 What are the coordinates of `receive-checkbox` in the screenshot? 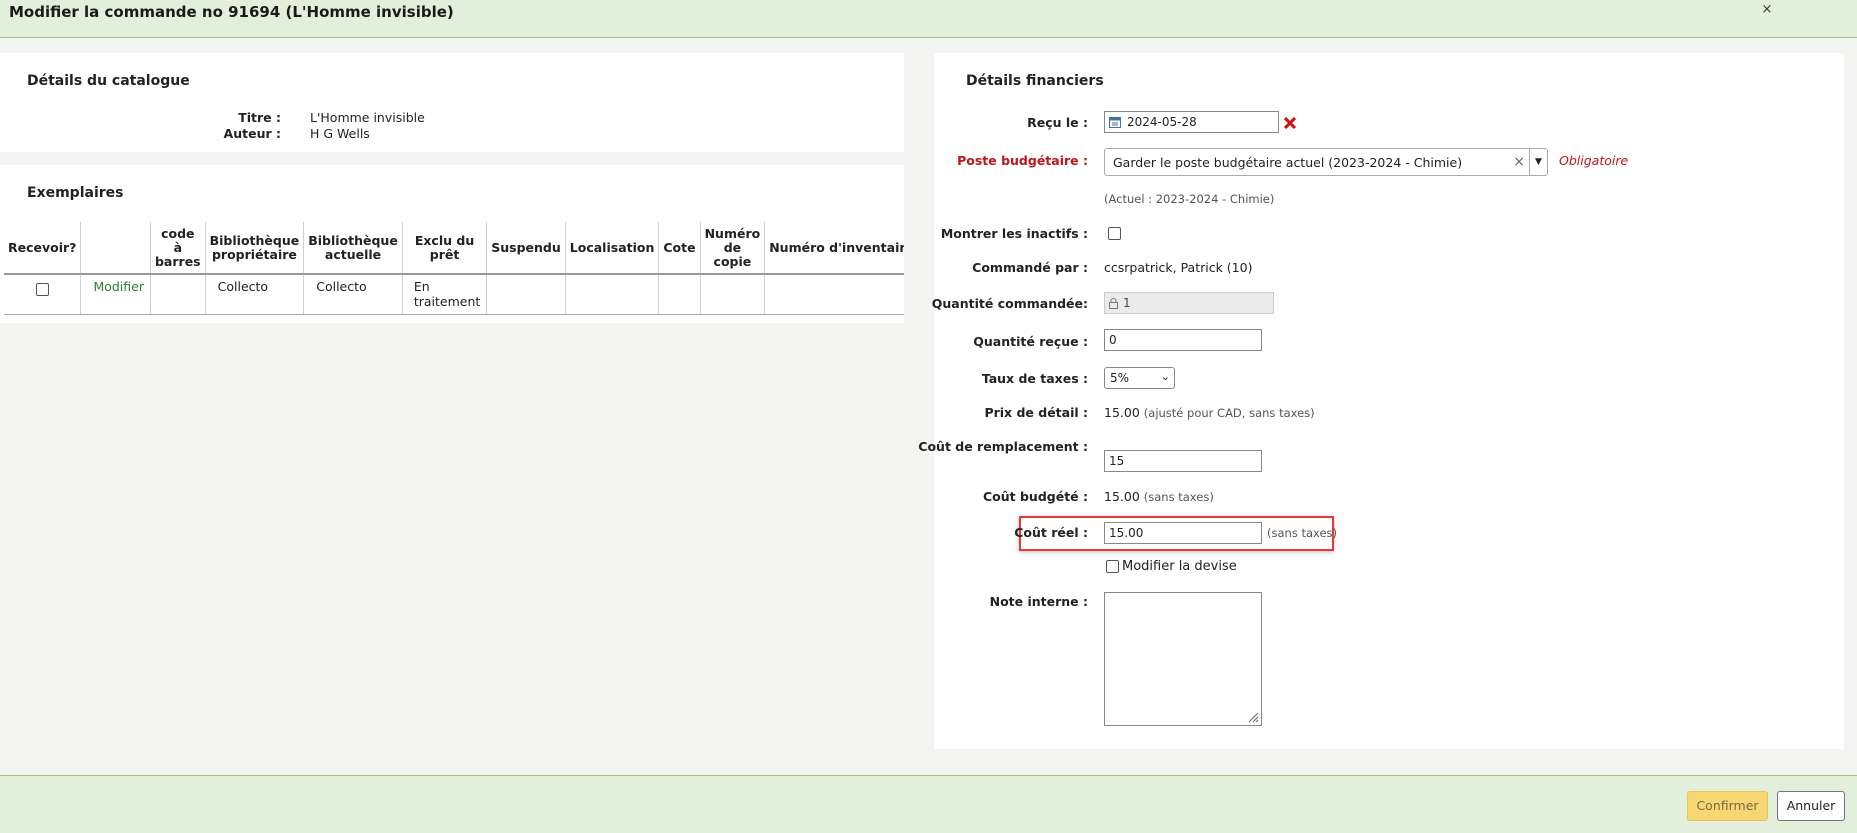 It's located at (42, 289).